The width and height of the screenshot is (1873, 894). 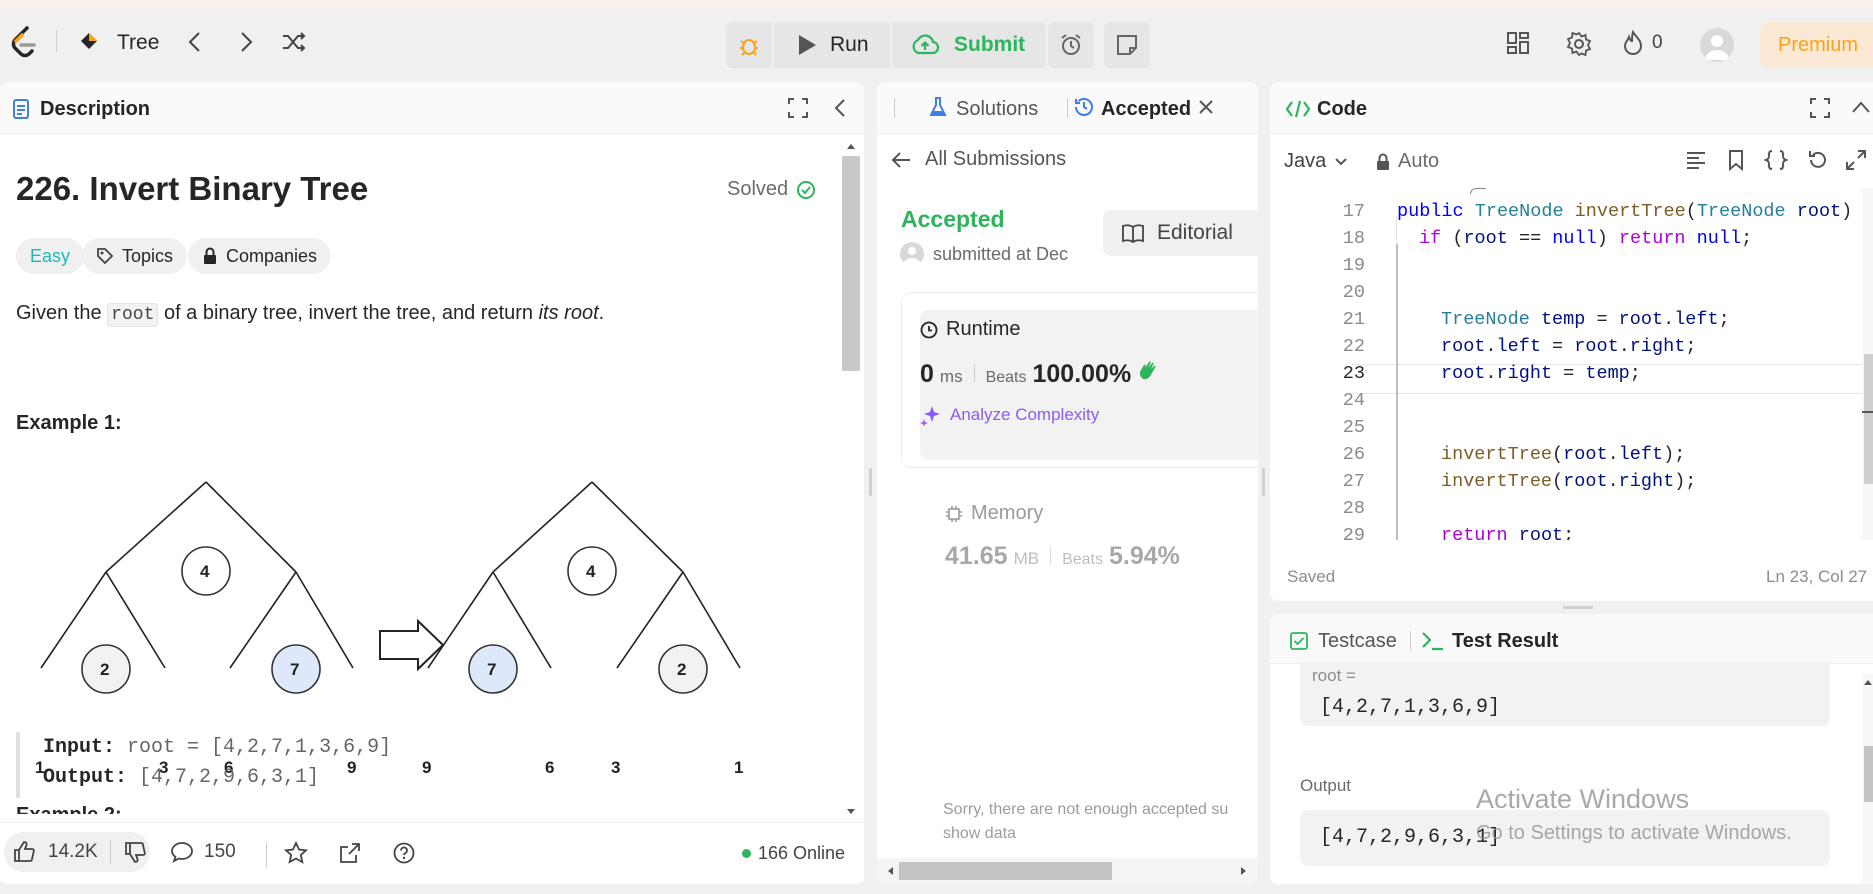 I want to click on mode-value: Auto, so click(x=1419, y=161).